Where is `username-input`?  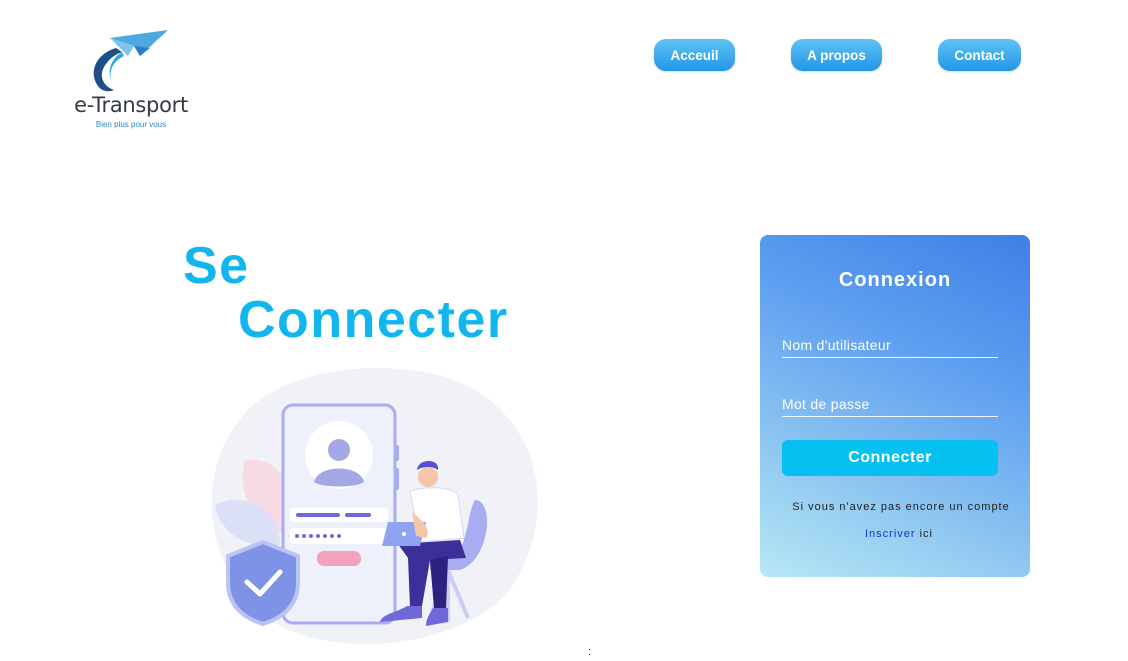 username-input is located at coordinates (890, 345).